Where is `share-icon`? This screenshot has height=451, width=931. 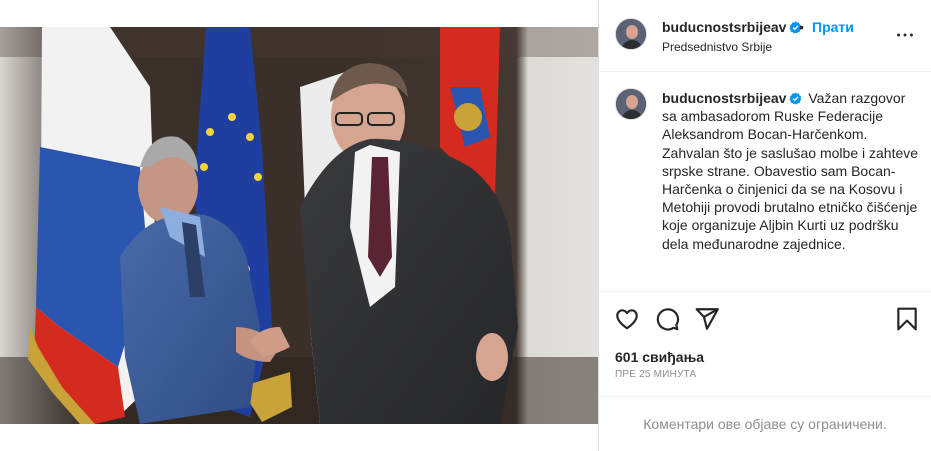 share-icon is located at coordinates (707, 319).